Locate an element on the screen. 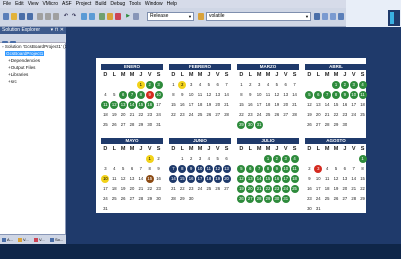 This screenshot has height=259, width=401. open-icon is located at coordinates (14, 16).